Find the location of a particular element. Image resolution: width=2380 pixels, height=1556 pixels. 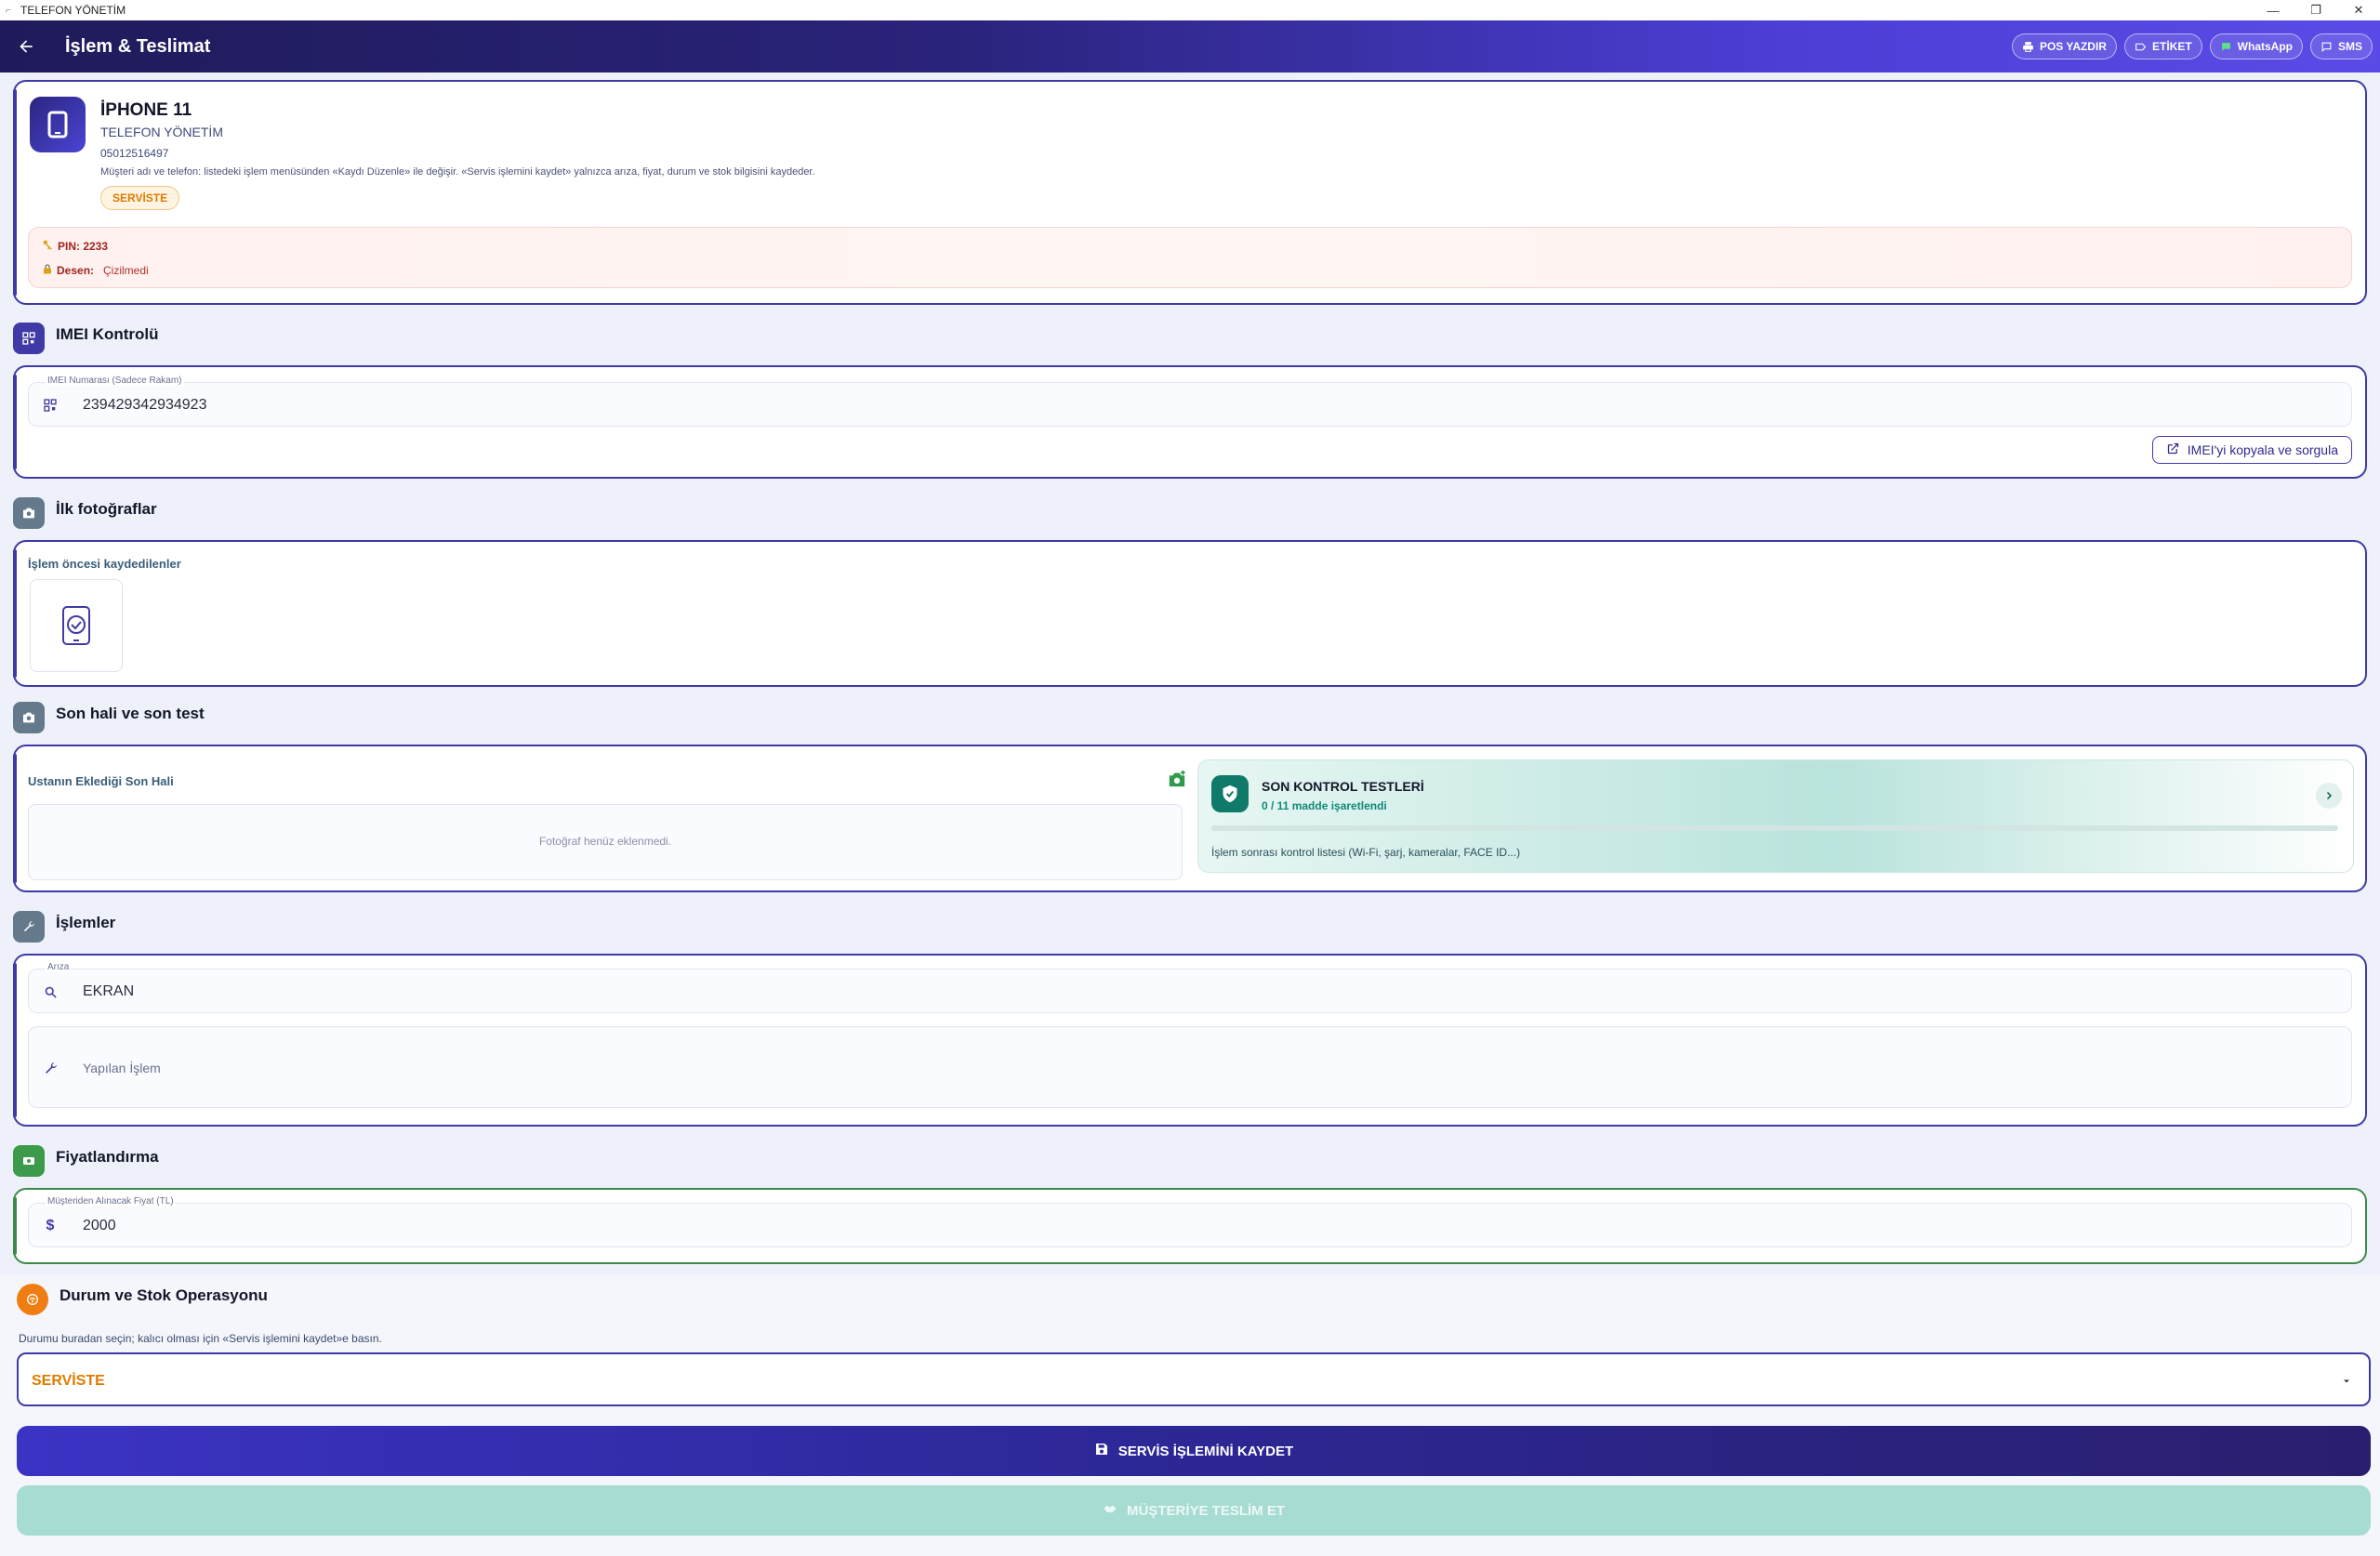

pricing-card: Müşteriden Alınacak Fiyat (TL) $ 2000 is located at coordinates (1190, 1226).